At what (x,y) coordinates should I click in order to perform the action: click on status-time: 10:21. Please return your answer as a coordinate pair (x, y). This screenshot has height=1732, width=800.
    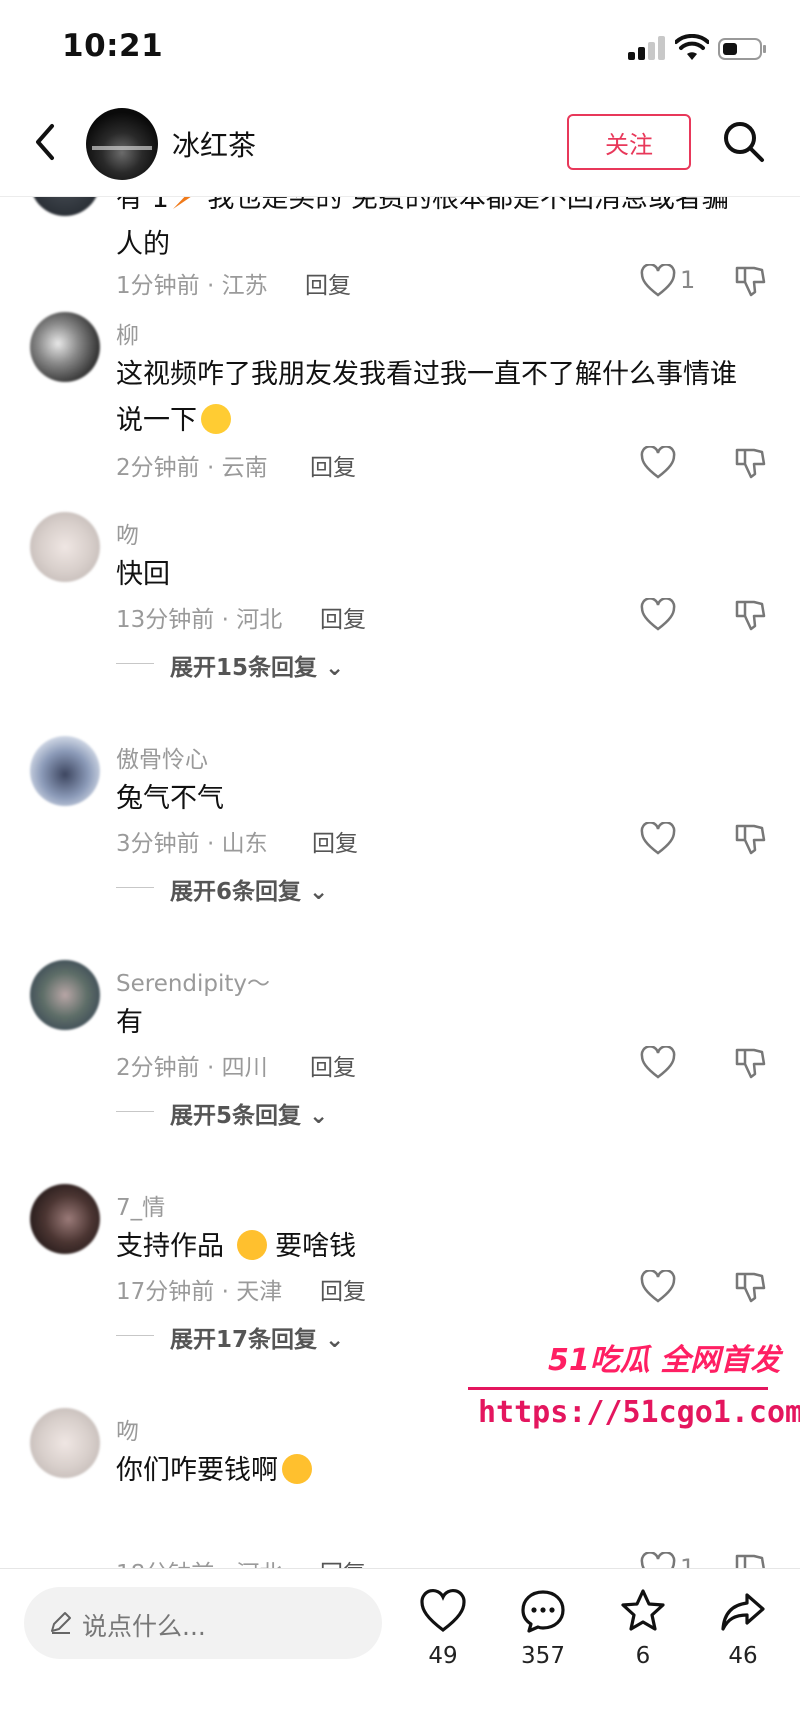
    Looking at the image, I should click on (113, 46).